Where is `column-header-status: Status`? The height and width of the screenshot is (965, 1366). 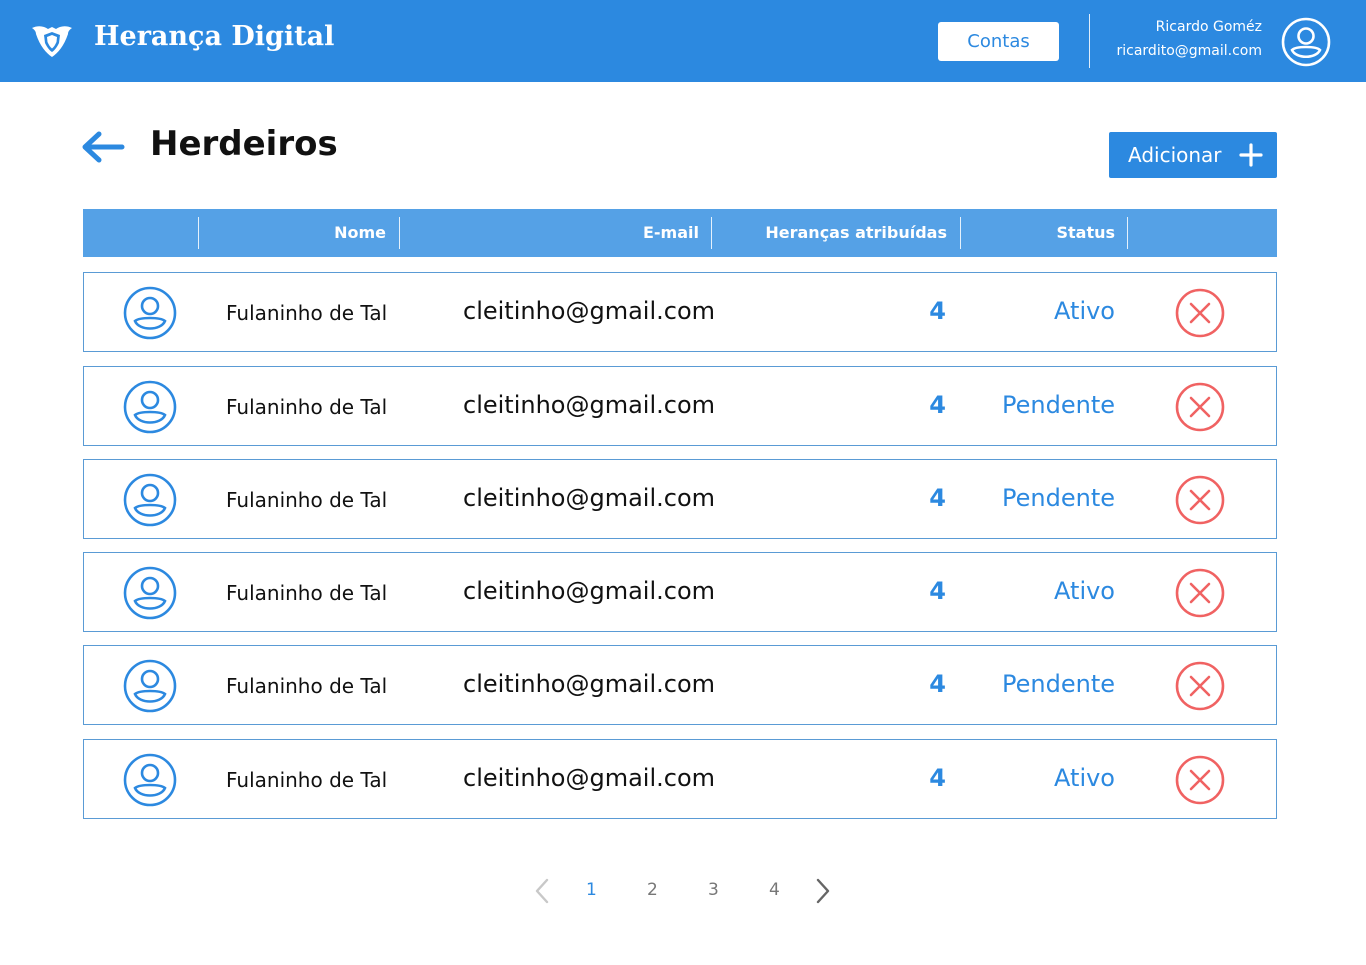 column-header-status: Status is located at coordinates (1085, 232).